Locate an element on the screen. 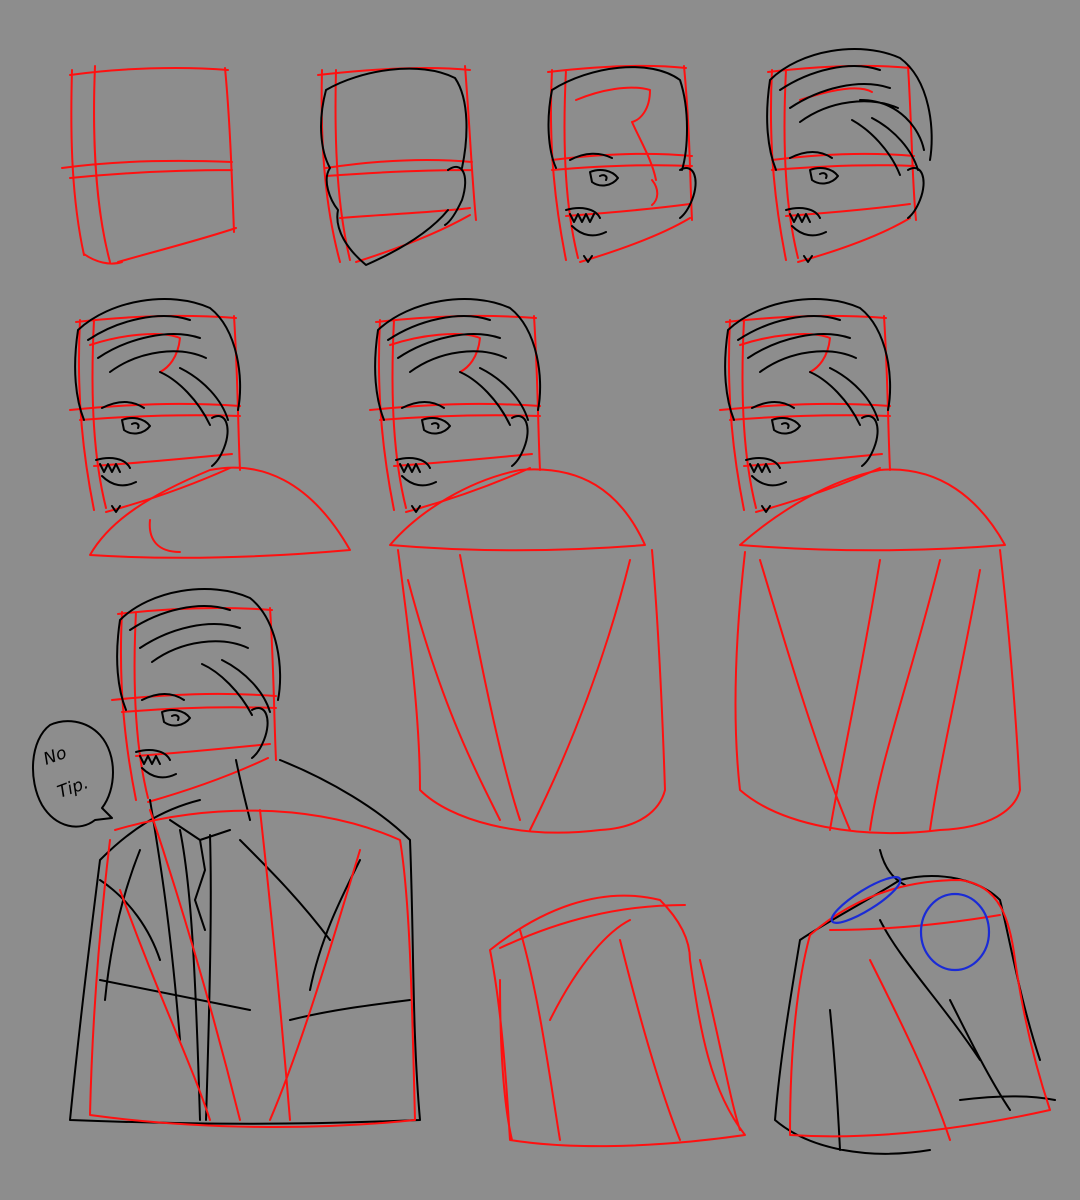 Image resolution: width=1080 pixels, height=1200 pixels. stage-3-features is located at coordinates (622, 163).